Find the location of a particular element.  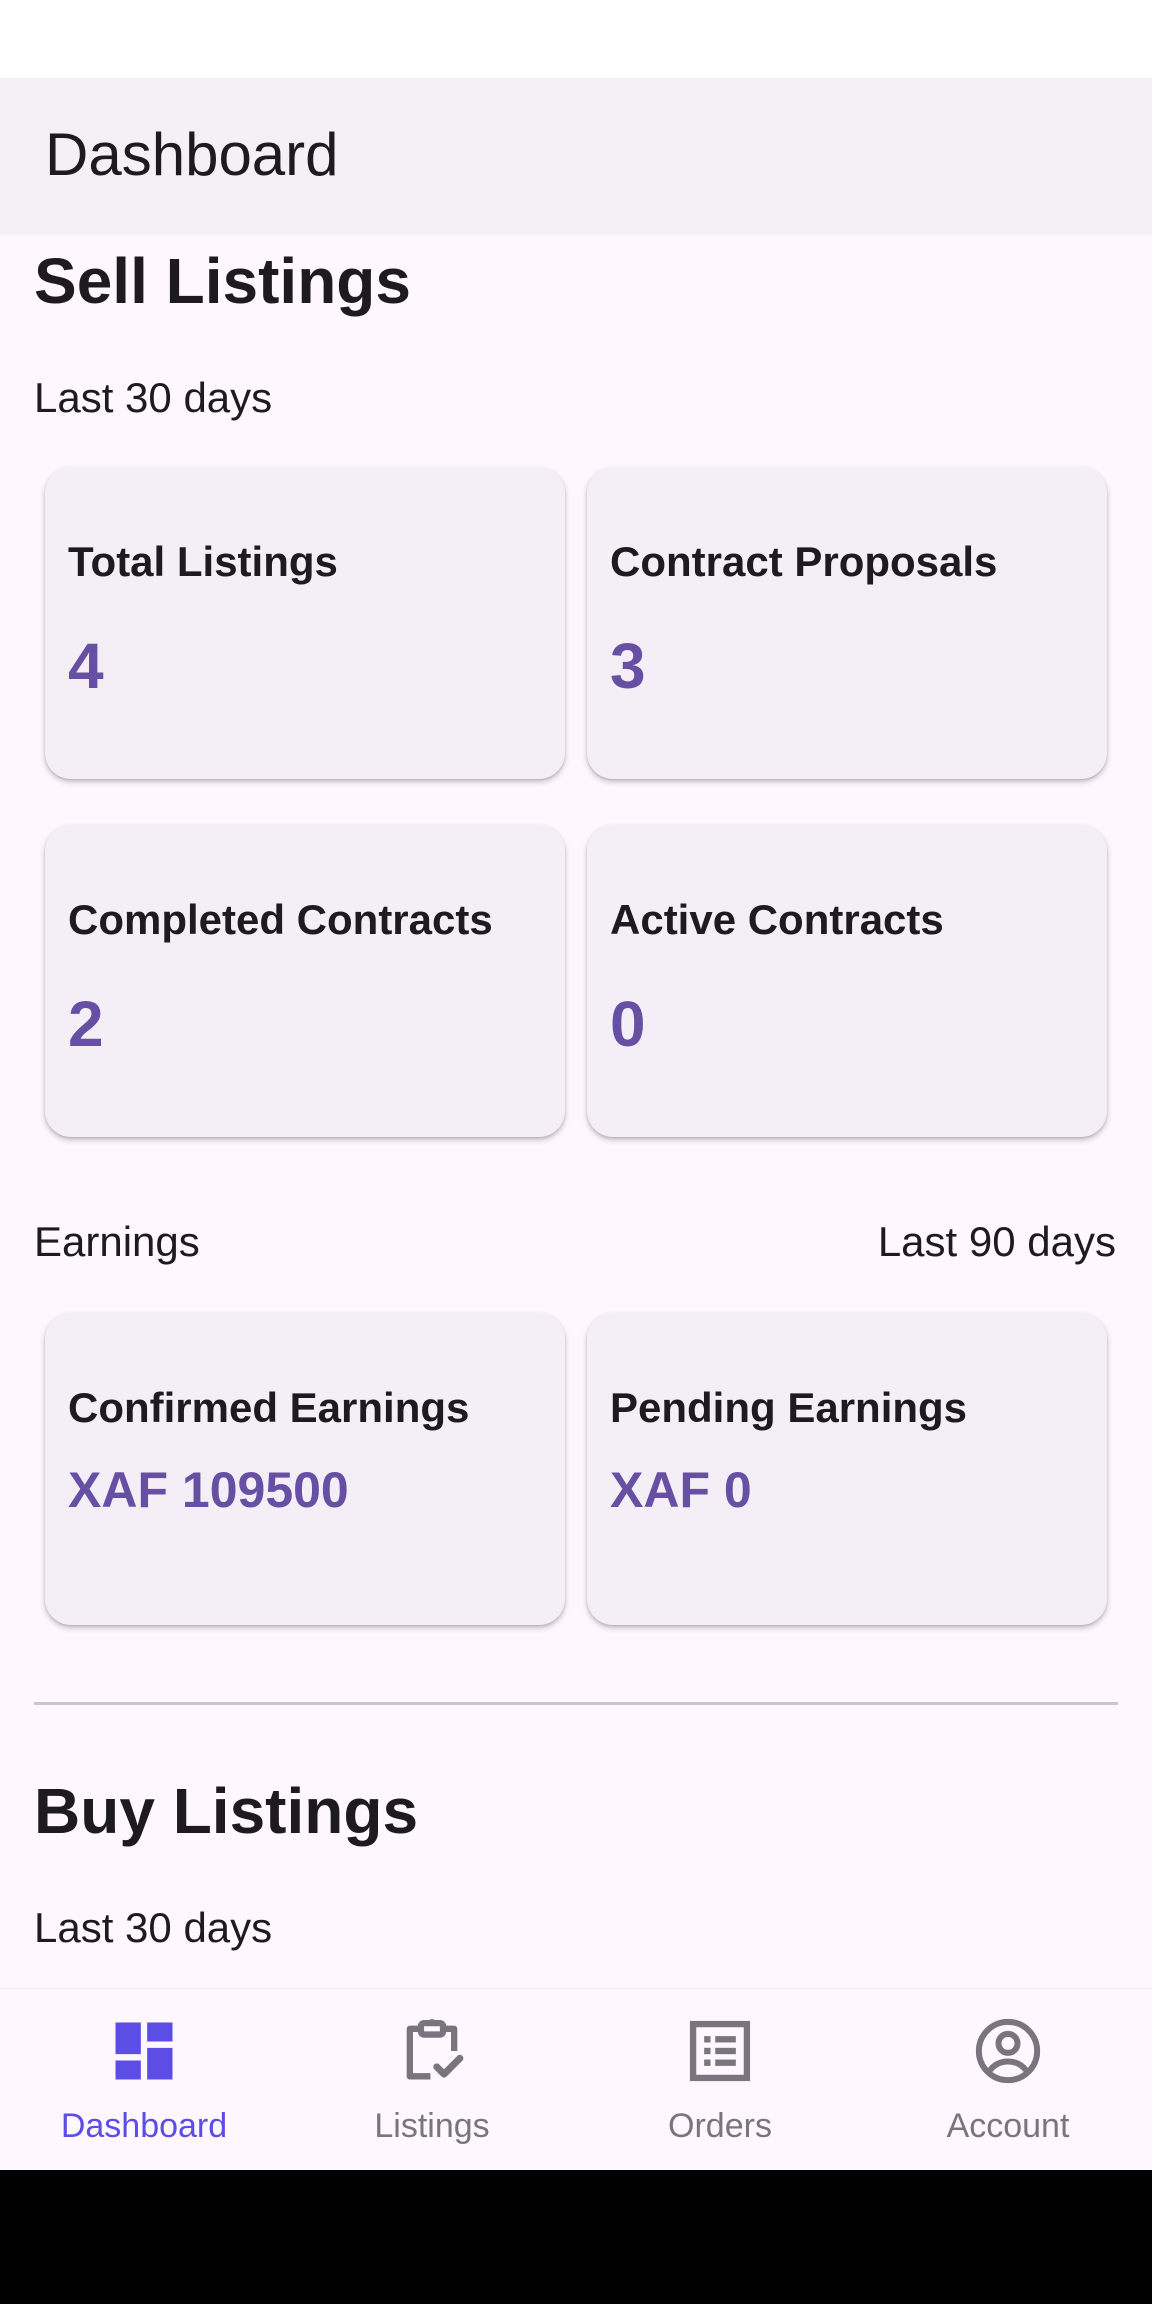

card-label: Contract Proposals is located at coordinates (804, 561).